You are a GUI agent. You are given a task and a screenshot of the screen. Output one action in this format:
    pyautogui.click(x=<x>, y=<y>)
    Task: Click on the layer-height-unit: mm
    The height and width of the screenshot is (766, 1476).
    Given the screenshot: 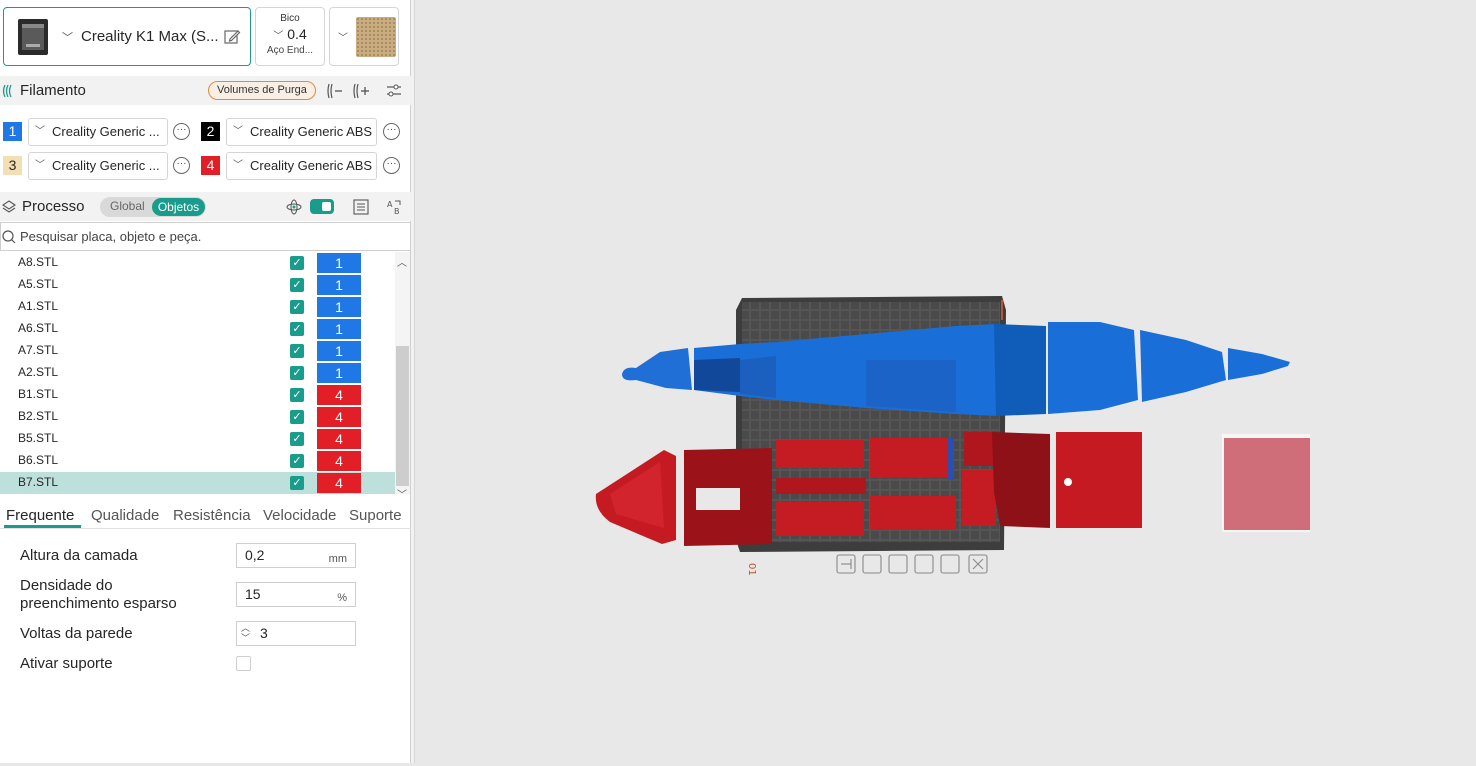 What is the action you would take?
    pyautogui.click(x=337, y=559)
    